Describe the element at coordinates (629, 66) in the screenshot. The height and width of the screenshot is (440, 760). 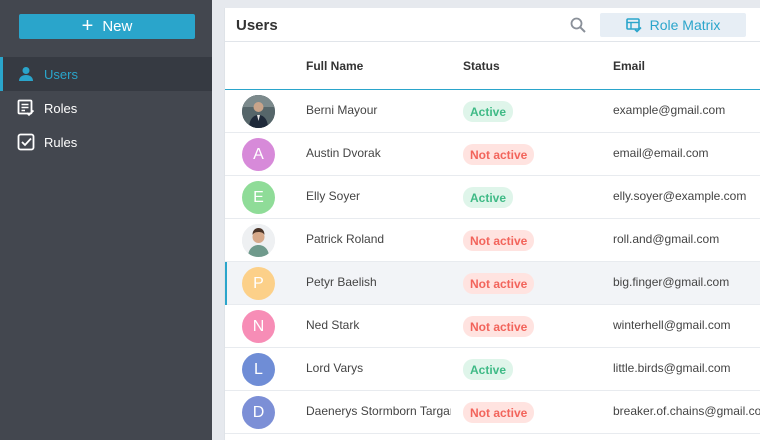
I see `column-header-email: Email` at that location.